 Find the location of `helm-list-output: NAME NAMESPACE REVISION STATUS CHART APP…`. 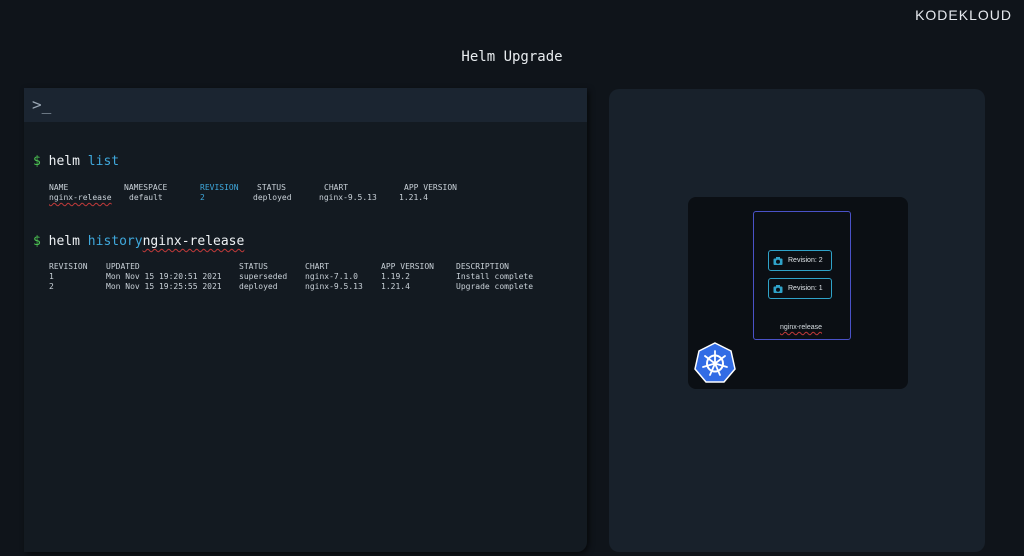

helm-list-output: NAME NAMESPACE REVISION STATUS CHART APP… is located at coordinates (253, 193).